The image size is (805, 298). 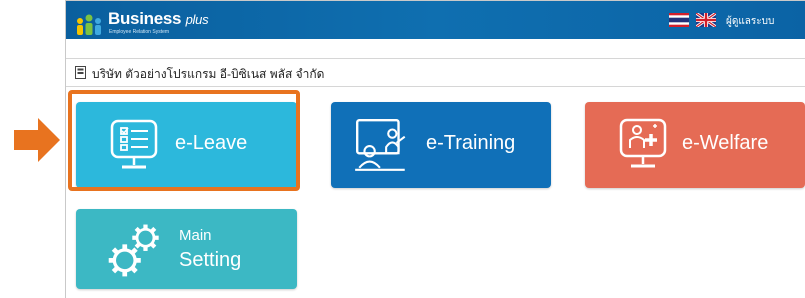 What do you see at coordinates (380, 145) in the screenshot?
I see `training-presentation-icon` at bounding box center [380, 145].